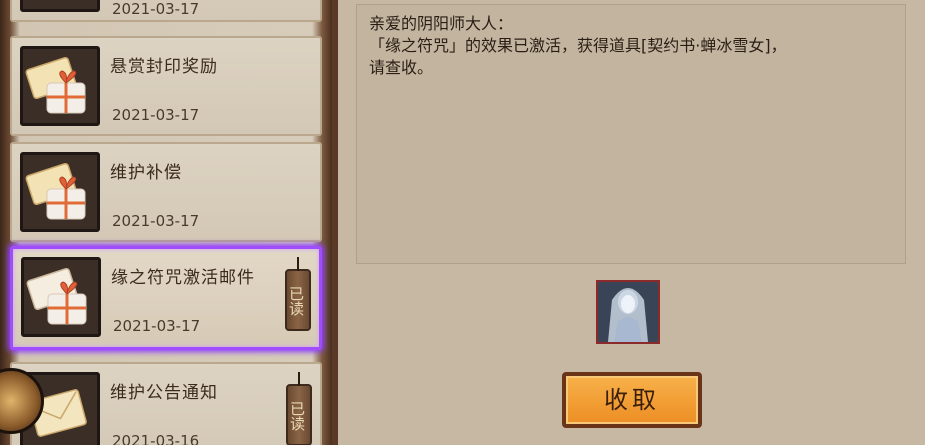 The height and width of the screenshot is (445, 925). What do you see at coordinates (401, 67) in the screenshot?
I see `message-line: 请查收。` at bounding box center [401, 67].